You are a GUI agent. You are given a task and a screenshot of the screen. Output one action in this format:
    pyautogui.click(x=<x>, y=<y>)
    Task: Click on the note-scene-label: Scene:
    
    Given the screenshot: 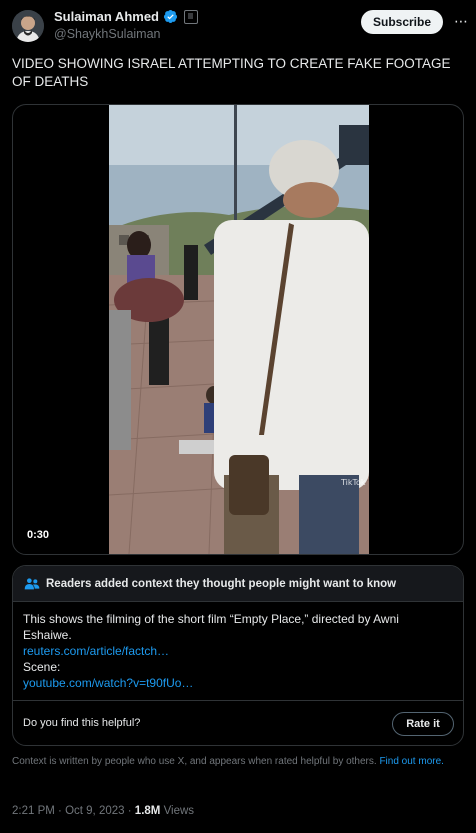 What is the action you would take?
    pyautogui.click(x=42, y=667)
    